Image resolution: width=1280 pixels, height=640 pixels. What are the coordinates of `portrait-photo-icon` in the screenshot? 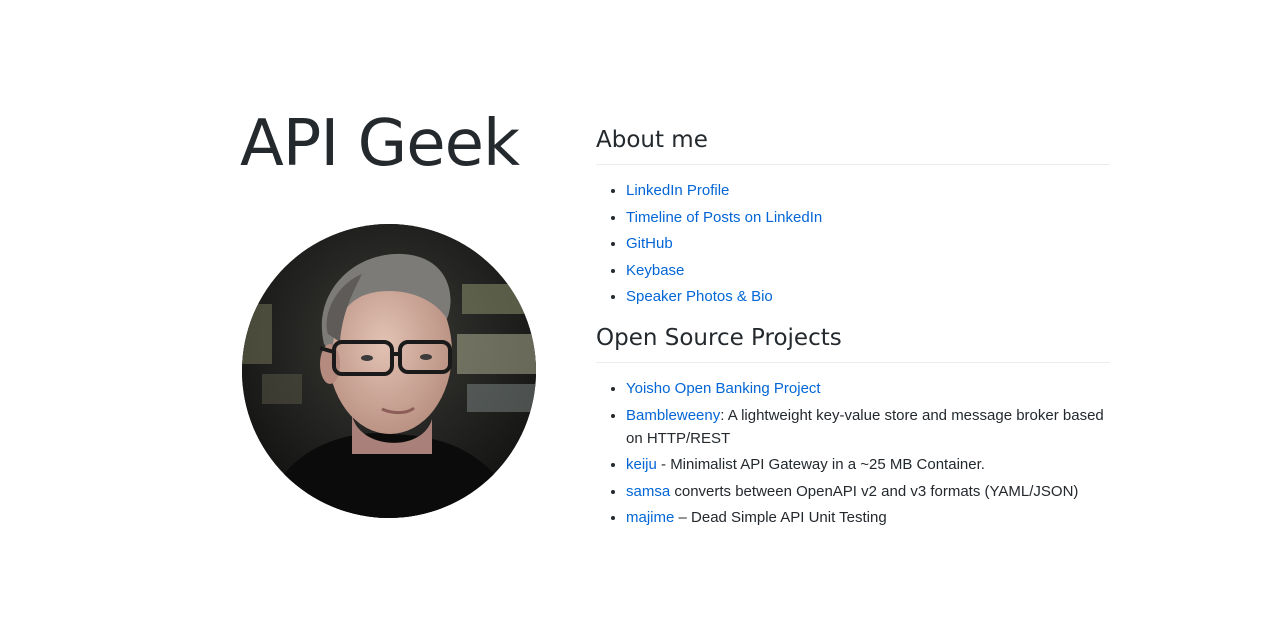 It's located at (389, 371).